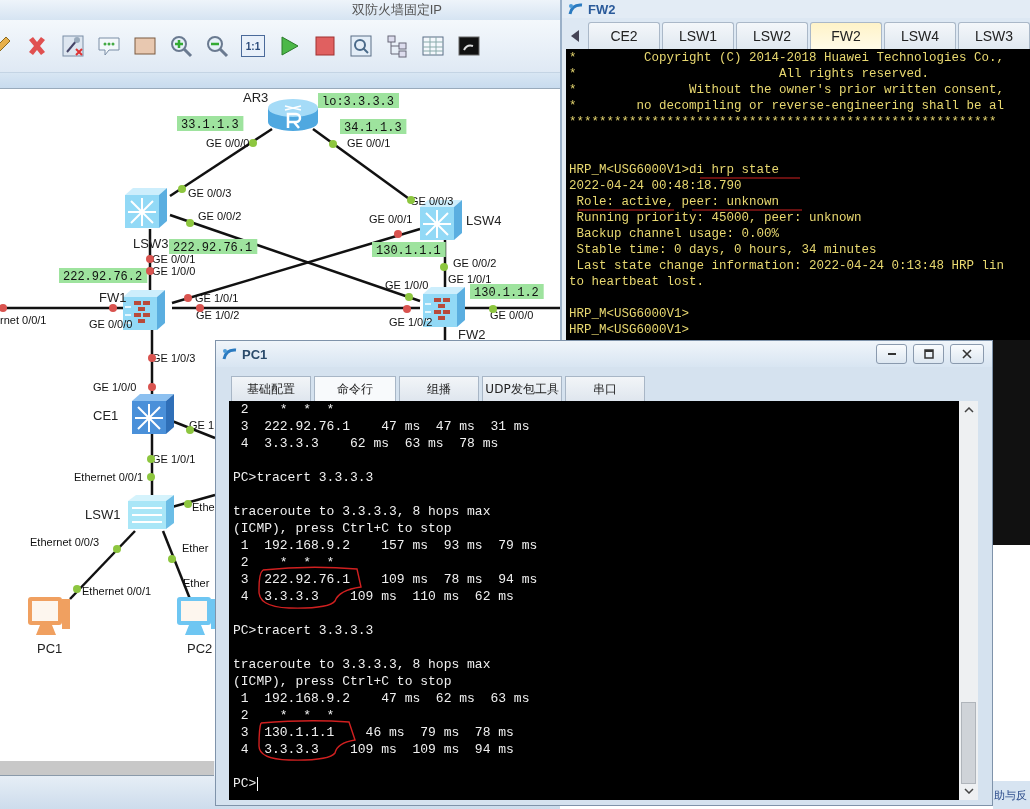 Image resolution: width=1030 pixels, height=809 pixels. Describe the element at coordinates (245, 783) in the screenshot. I see `terminal-prompt: PC>` at that location.